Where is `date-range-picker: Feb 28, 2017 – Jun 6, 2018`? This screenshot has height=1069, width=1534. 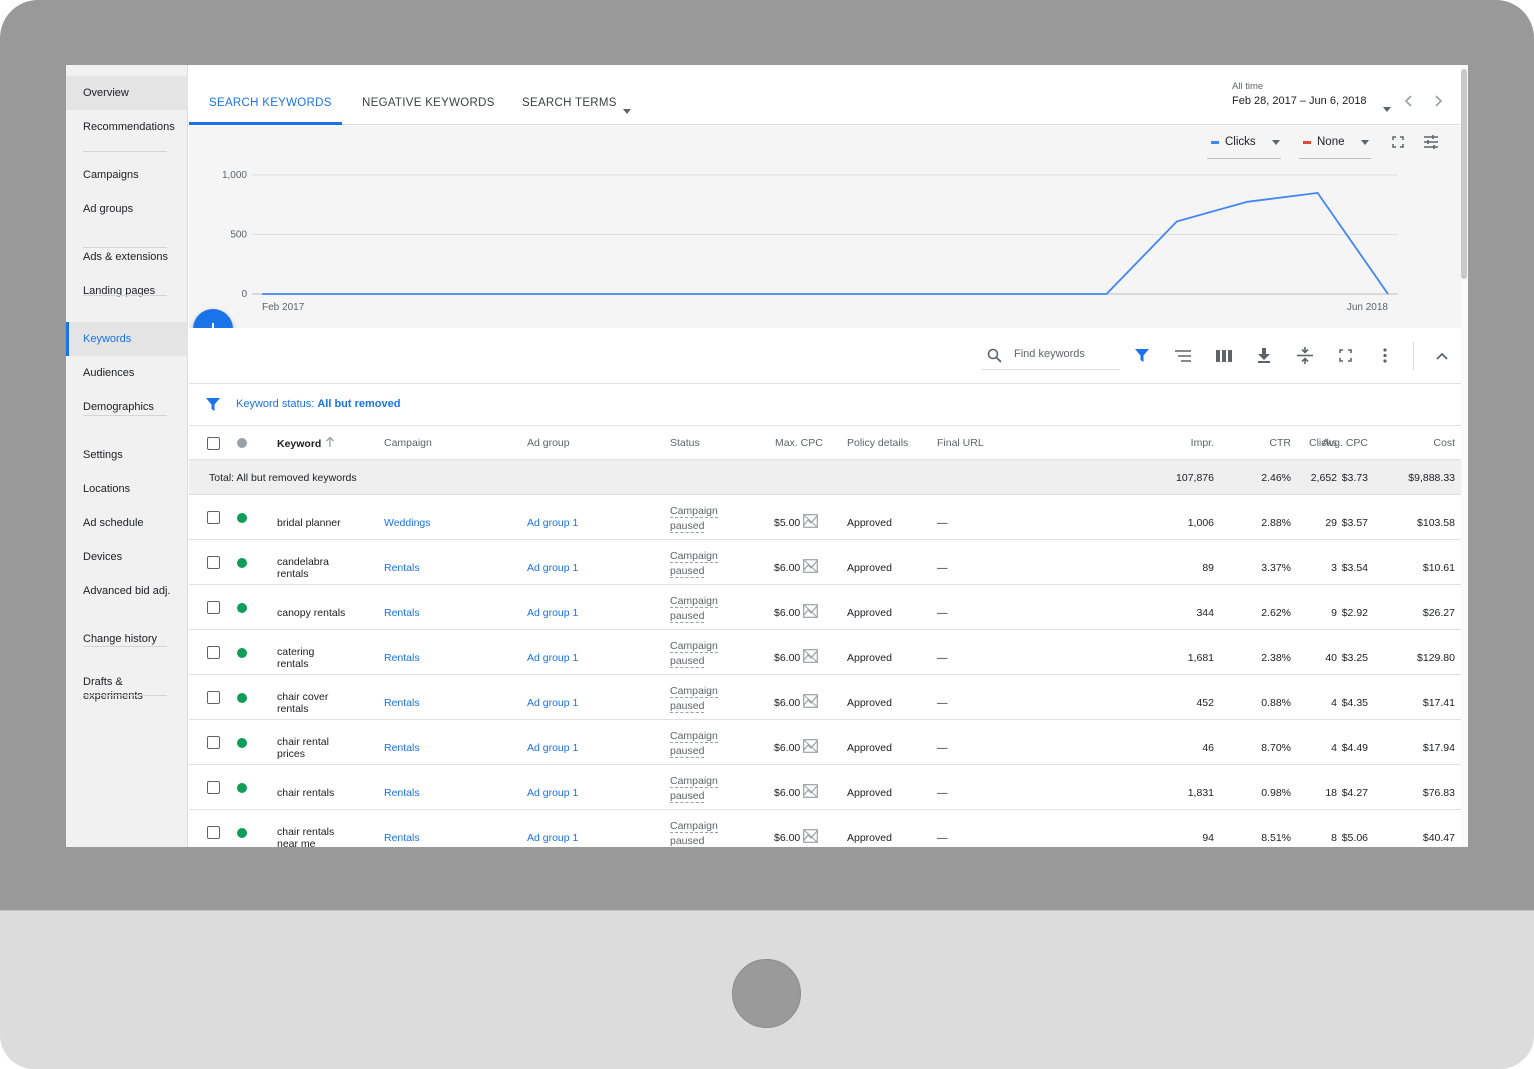
date-range-picker: Feb 28, 2017 – Jun 6, 2018 is located at coordinates (1299, 101).